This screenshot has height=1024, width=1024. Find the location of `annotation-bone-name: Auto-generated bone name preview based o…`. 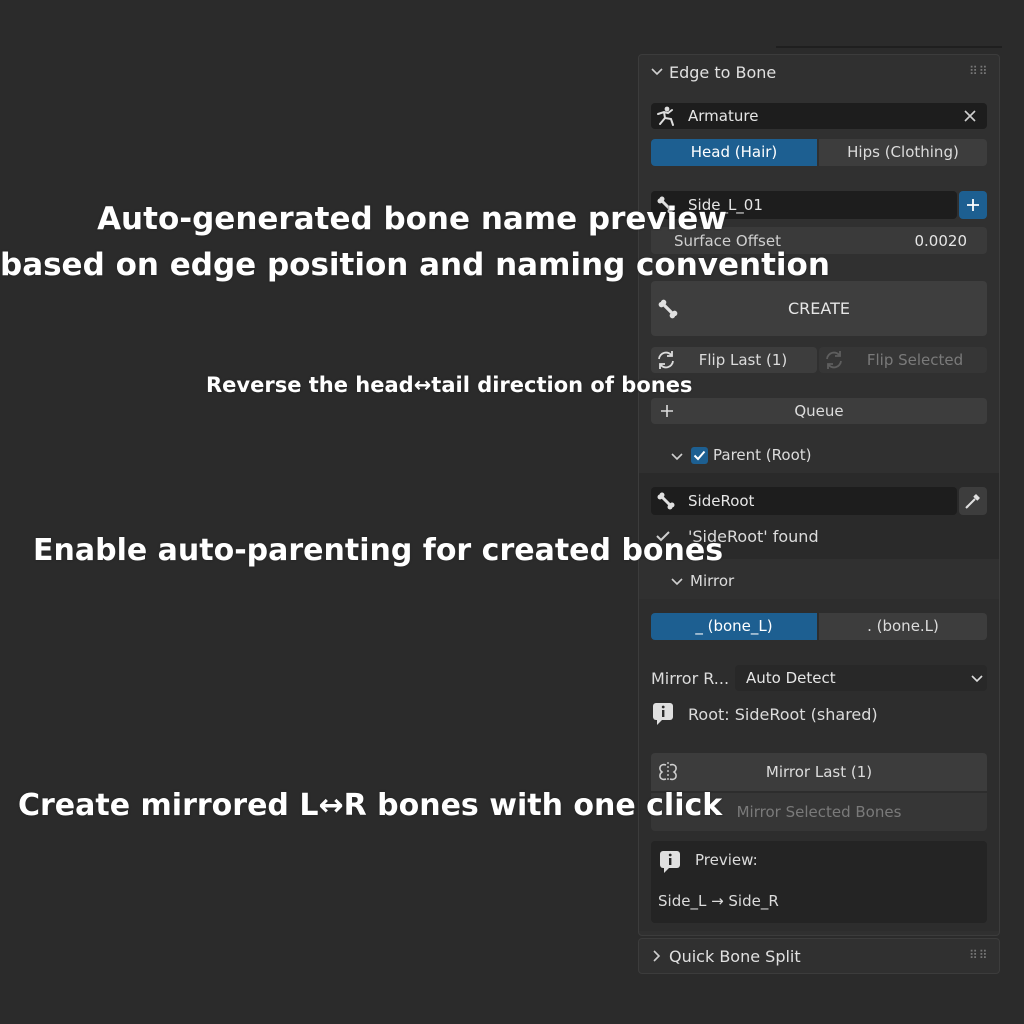

annotation-bone-name: Auto-generated bone name preview based o… is located at coordinates (415, 242).